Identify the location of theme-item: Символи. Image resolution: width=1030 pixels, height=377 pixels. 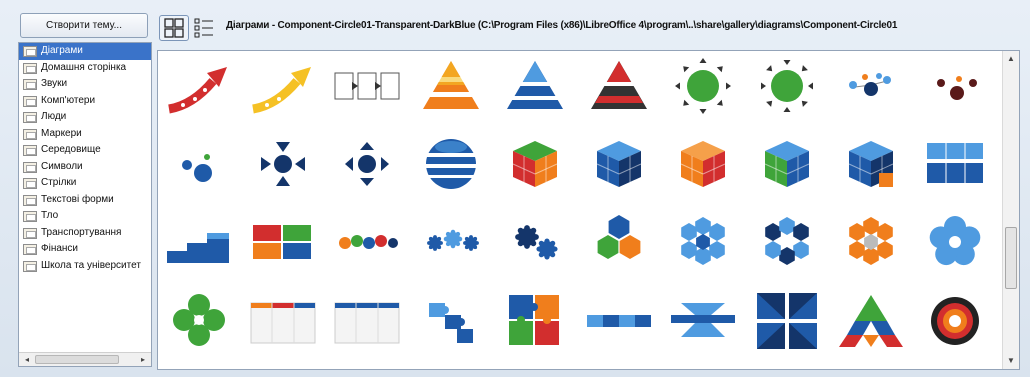
(85, 167).